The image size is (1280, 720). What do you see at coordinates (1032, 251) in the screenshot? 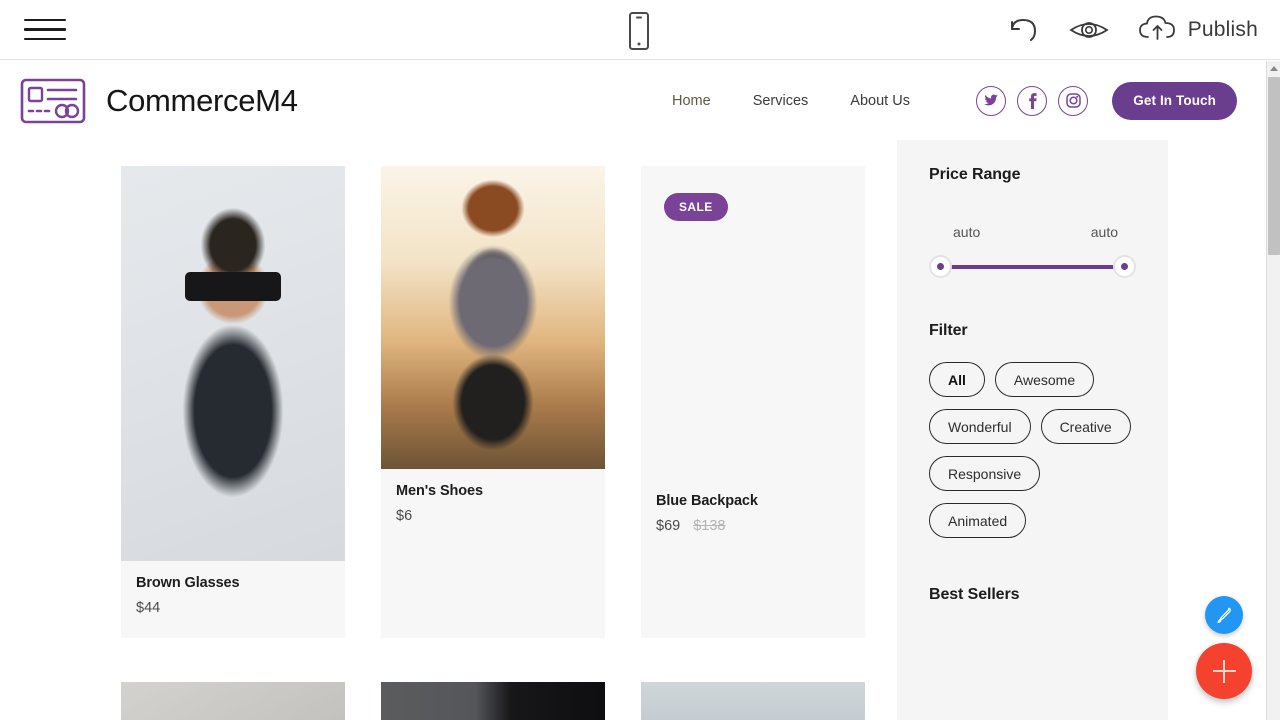
I see `price-range-slider: auto auto` at bounding box center [1032, 251].